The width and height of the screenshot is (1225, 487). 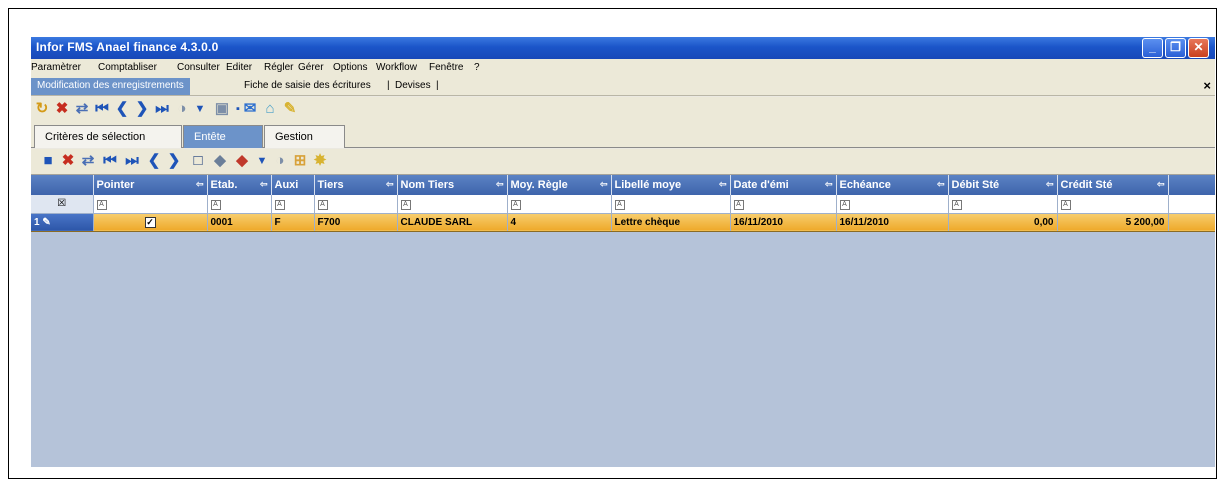 What do you see at coordinates (1003, 185) in the screenshot?
I see `column-header-debit: Débit Sté ⇦` at bounding box center [1003, 185].